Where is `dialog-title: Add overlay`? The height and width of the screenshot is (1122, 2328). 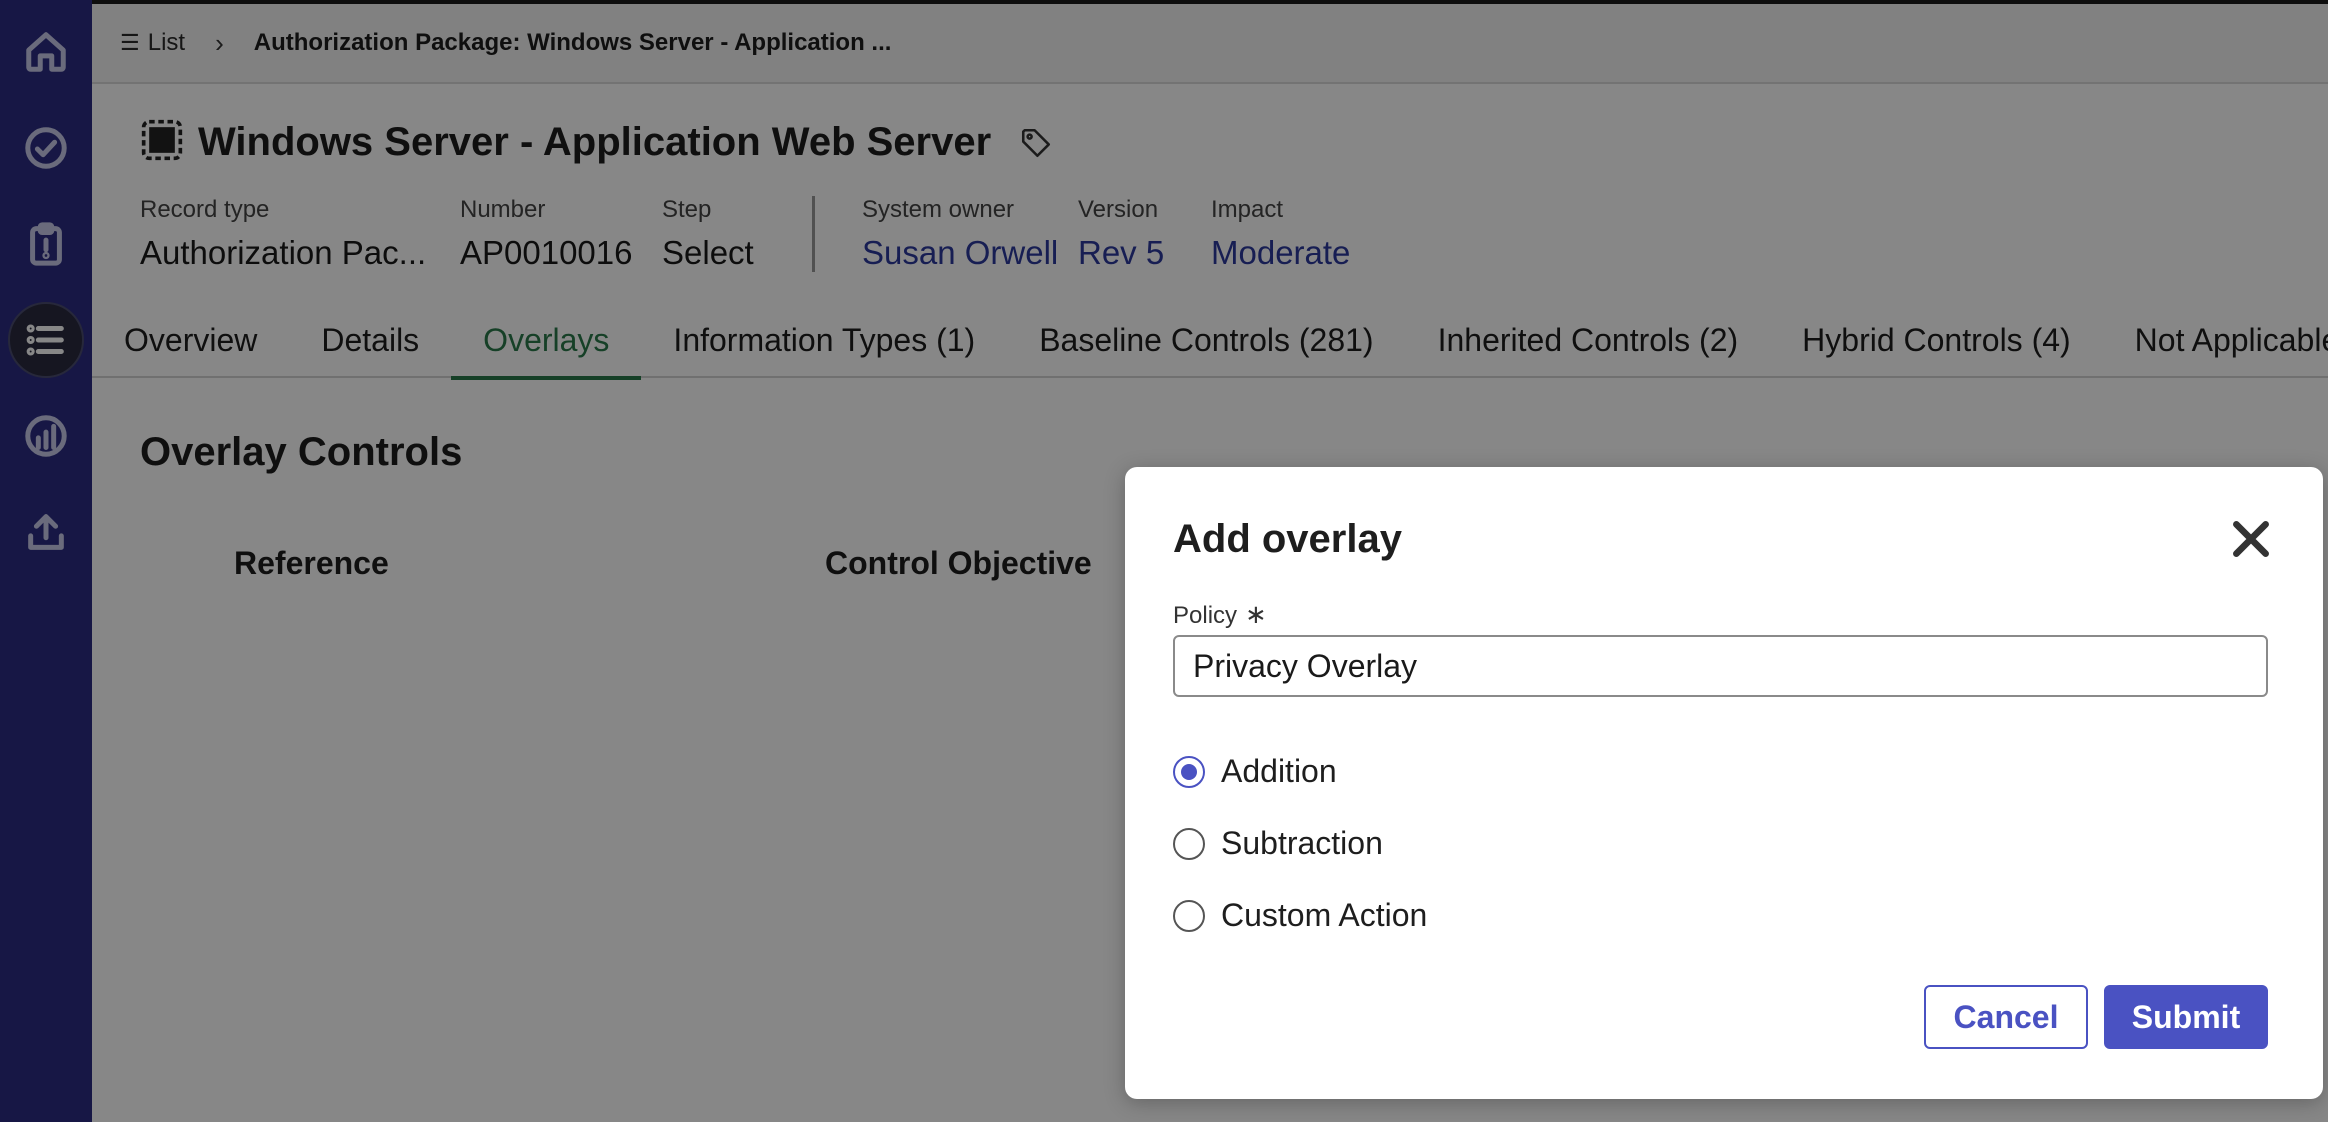
dialog-title: Add overlay is located at coordinates (1287, 539).